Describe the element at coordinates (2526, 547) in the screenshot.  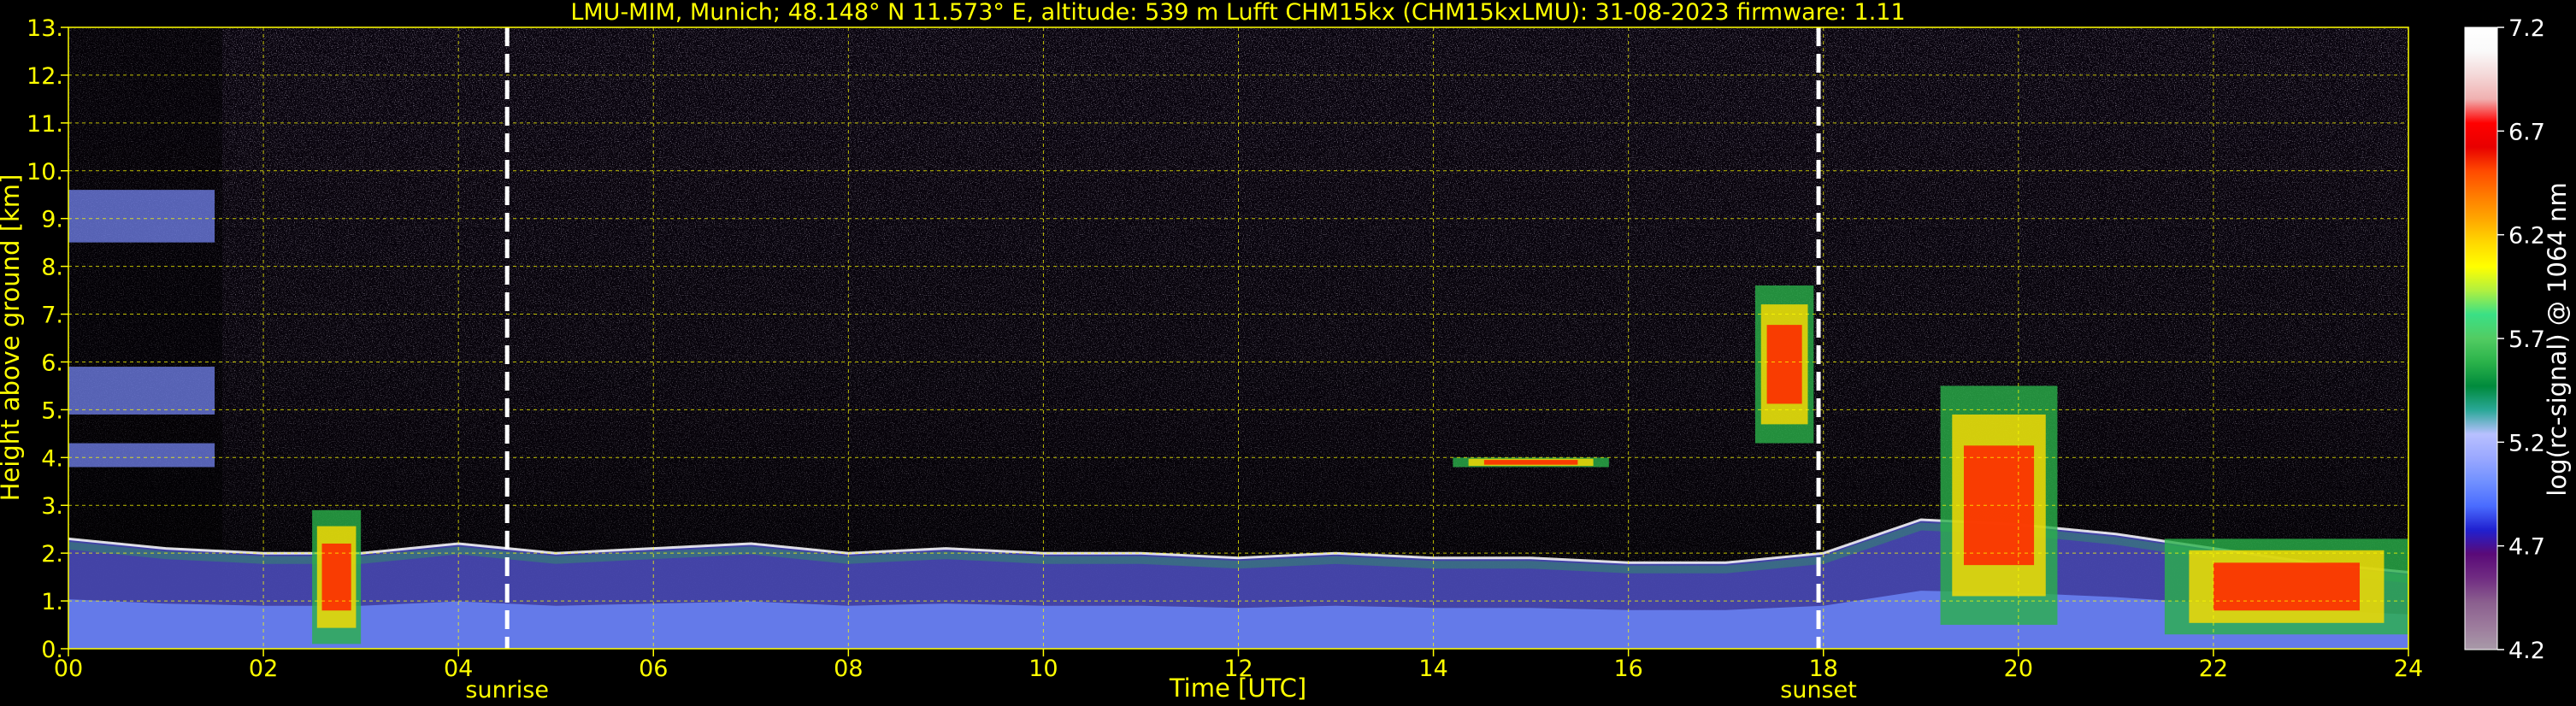
I see `colorbar-tick-label: 4.7` at that location.